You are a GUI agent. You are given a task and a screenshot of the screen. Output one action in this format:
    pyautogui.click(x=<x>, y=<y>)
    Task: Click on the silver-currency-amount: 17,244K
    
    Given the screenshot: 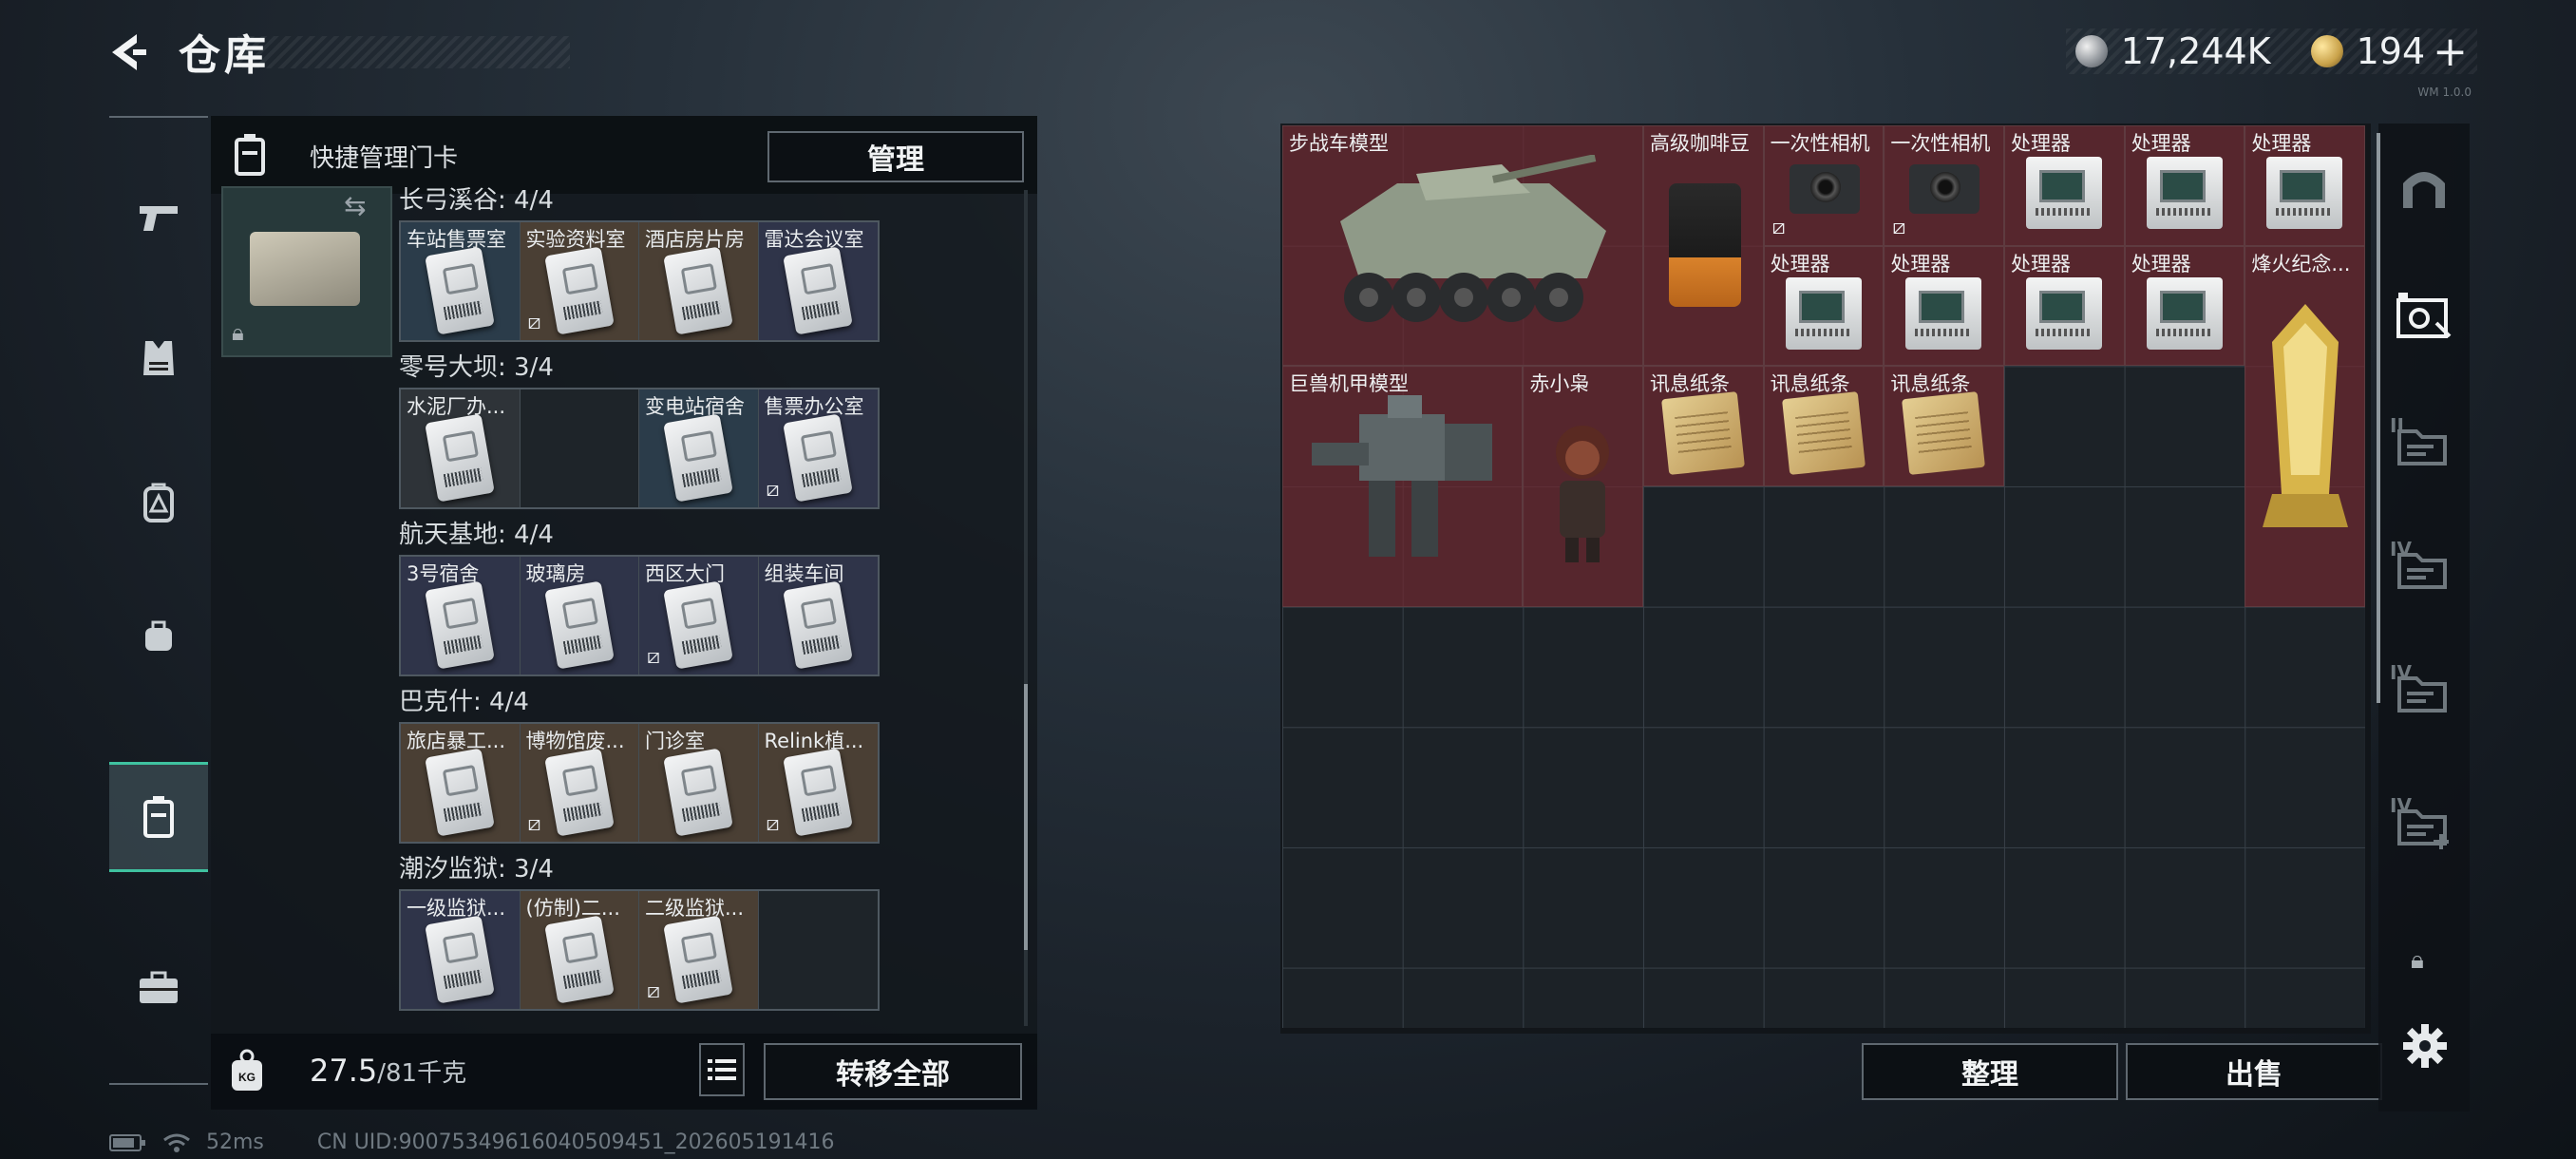 What is the action you would take?
    pyautogui.click(x=2195, y=51)
    